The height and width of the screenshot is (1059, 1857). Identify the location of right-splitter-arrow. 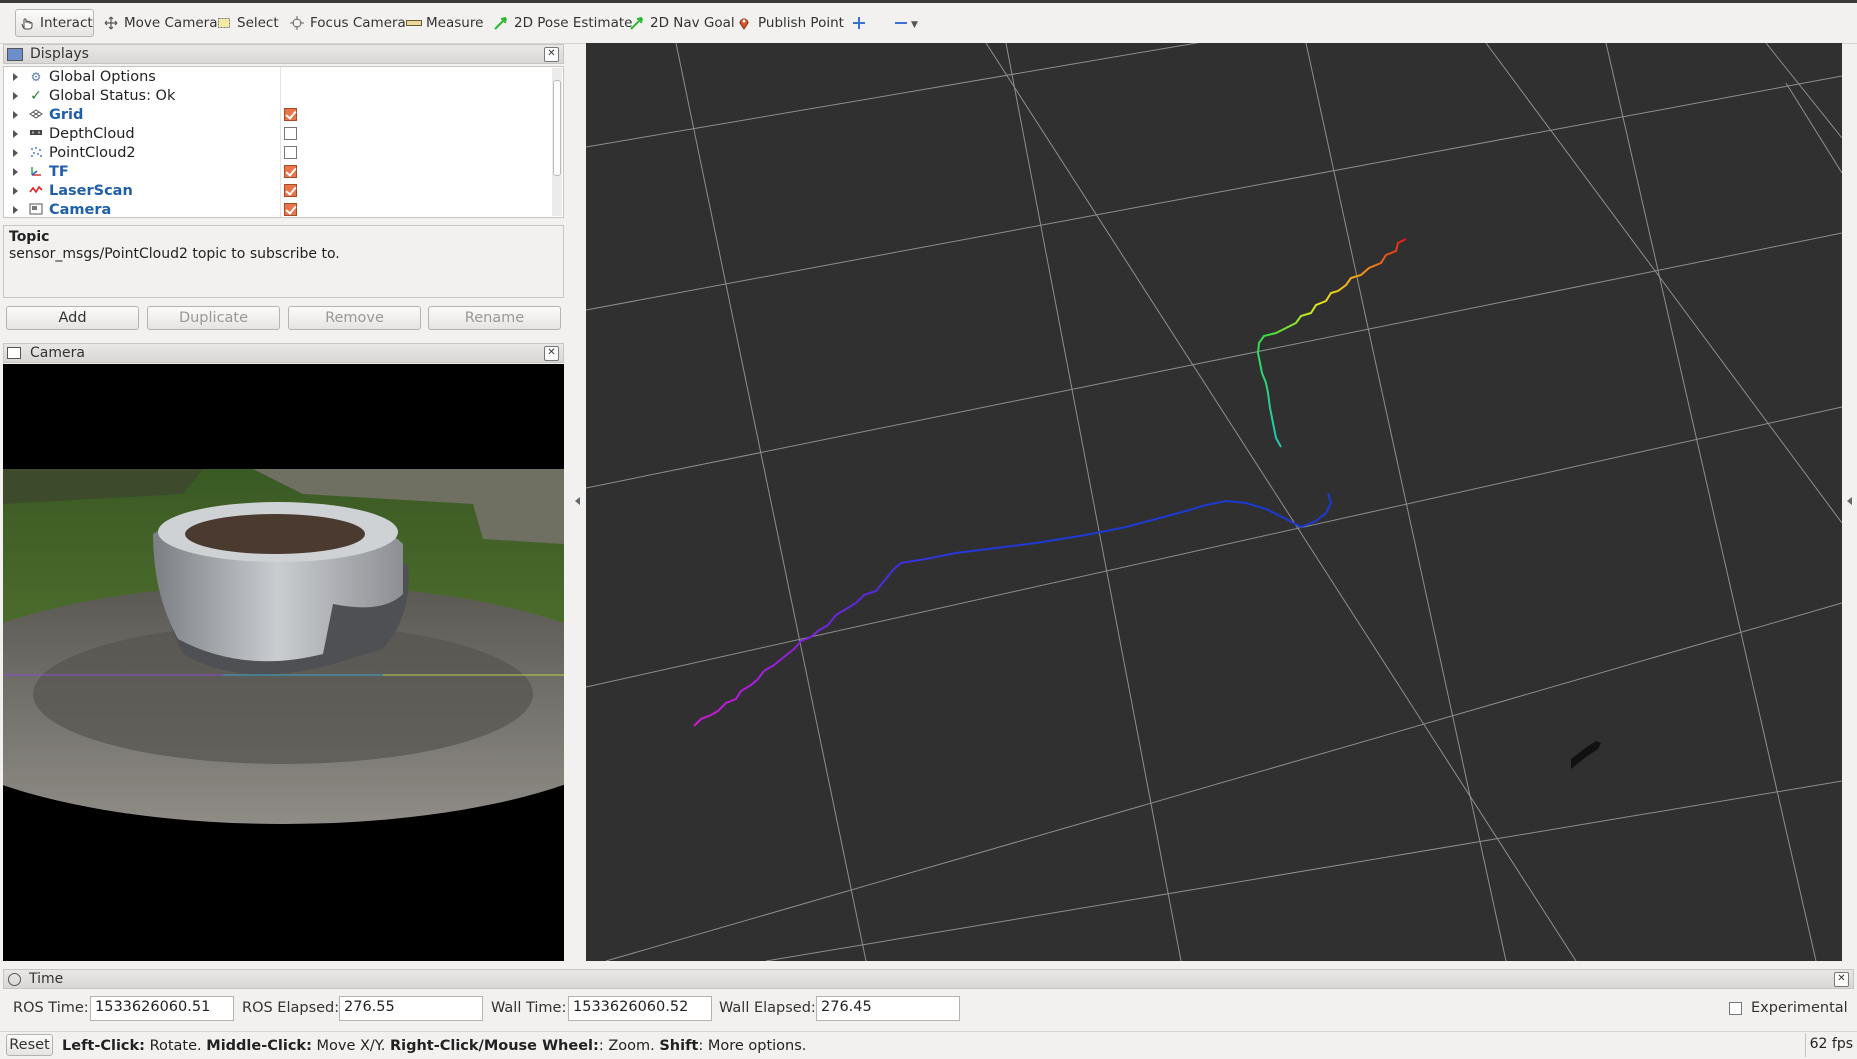
(1849, 501).